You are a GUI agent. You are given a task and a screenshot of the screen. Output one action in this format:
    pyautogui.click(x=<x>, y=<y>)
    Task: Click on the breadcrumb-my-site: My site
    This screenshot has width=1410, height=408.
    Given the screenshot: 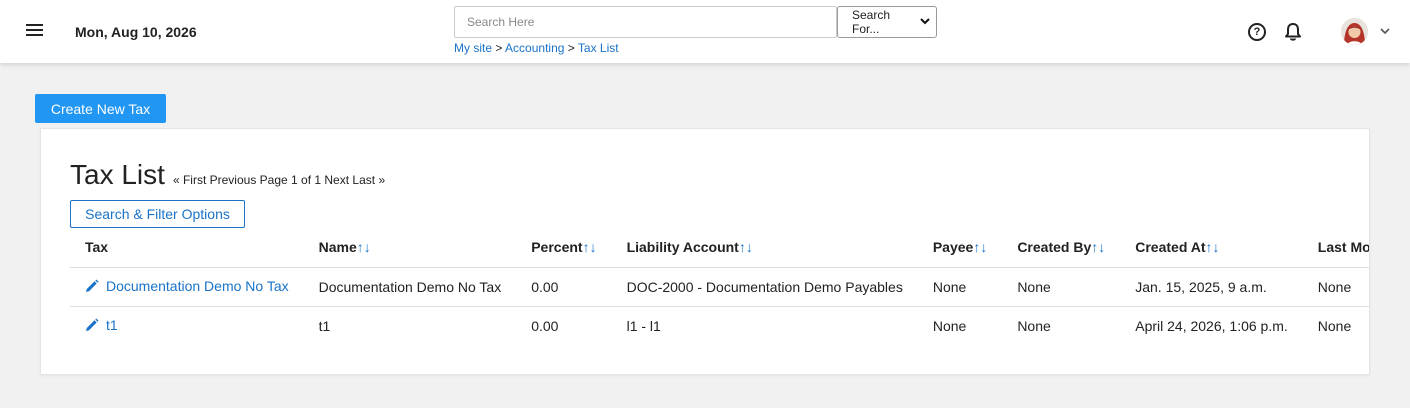 What is the action you would take?
    pyautogui.click(x=473, y=48)
    